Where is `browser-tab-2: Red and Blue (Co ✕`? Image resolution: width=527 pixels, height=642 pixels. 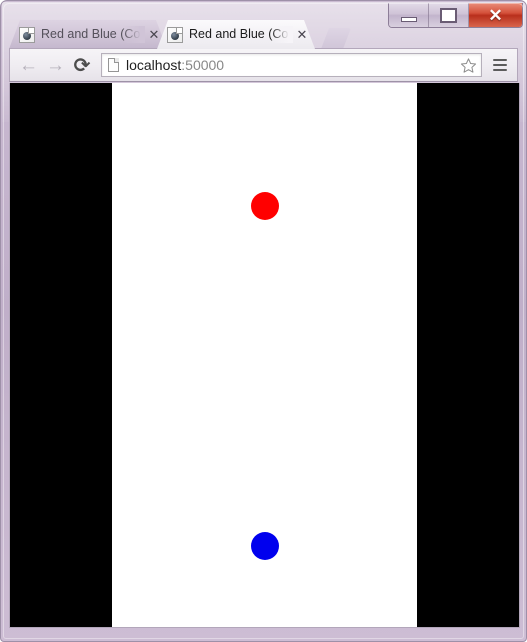 browser-tab-2: Red and Blue (Co ✕ is located at coordinates (236, 34).